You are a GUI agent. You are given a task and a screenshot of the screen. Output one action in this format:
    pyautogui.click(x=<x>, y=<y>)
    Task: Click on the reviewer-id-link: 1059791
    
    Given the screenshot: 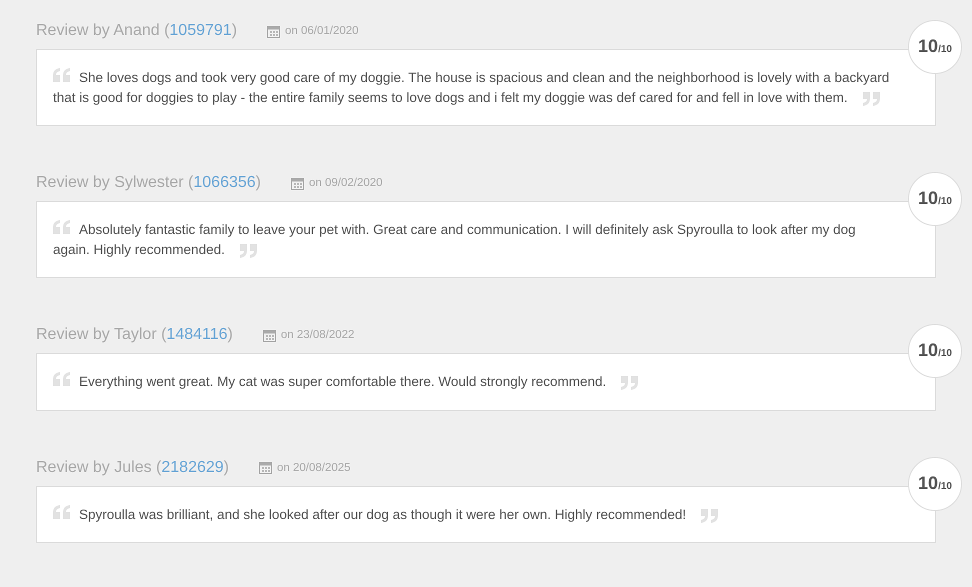 What is the action you would take?
    pyautogui.click(x=200, y=31)
    